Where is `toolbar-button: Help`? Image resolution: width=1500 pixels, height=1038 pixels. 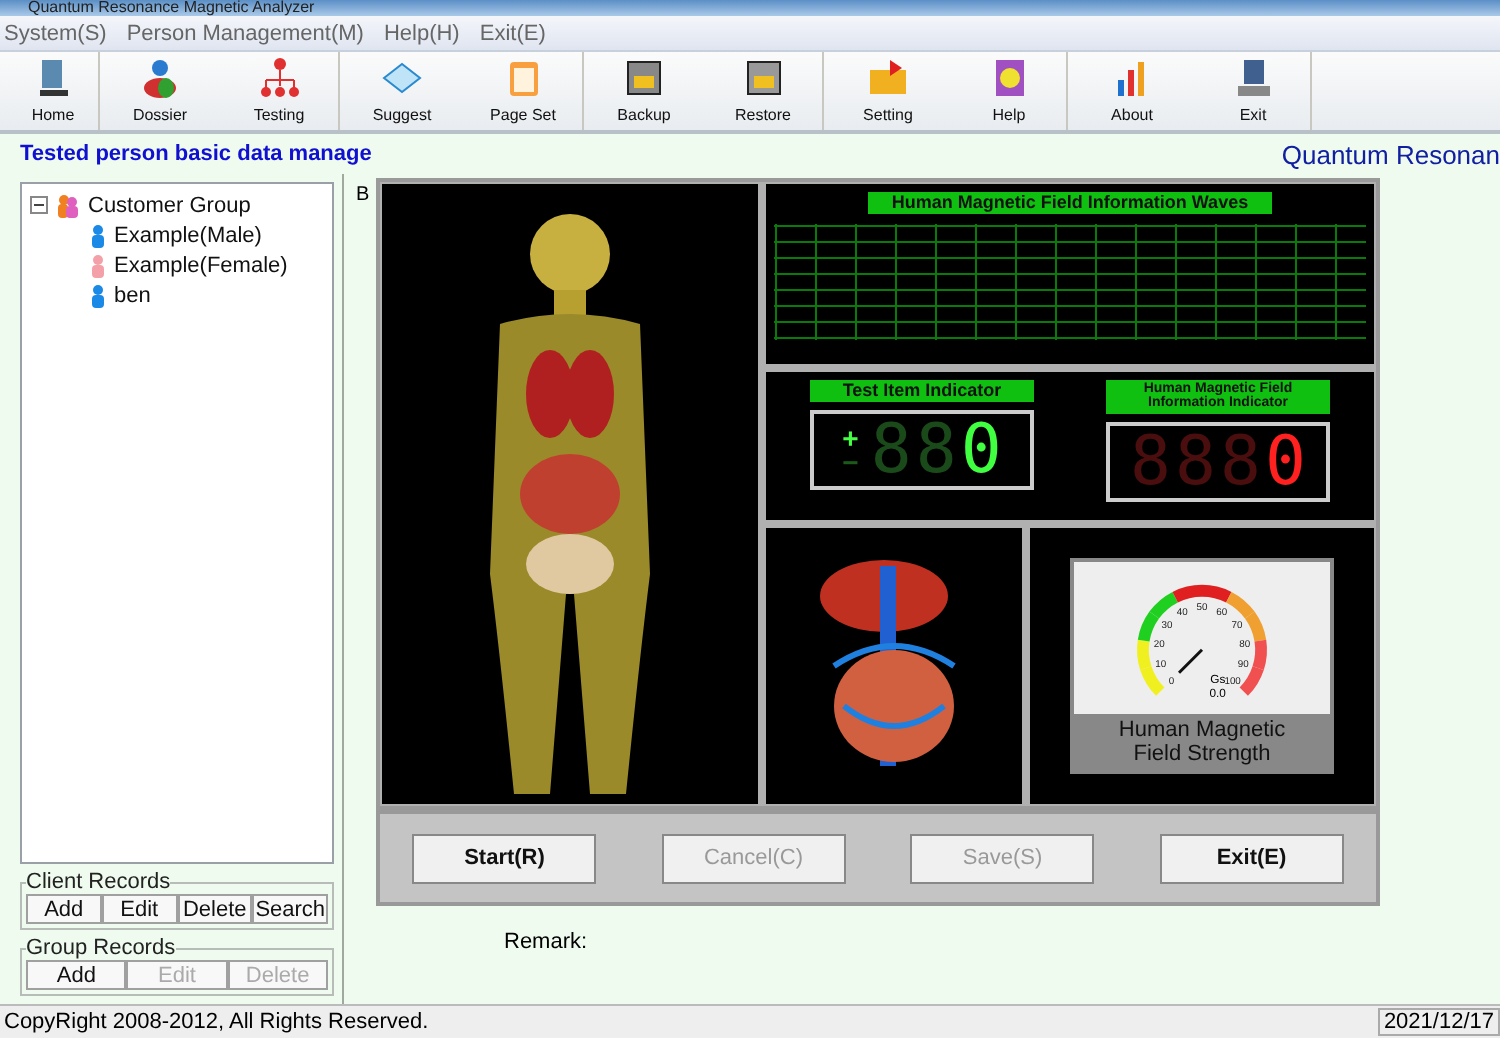
toolbar-button: Help is located at coordinates (1010, 91).